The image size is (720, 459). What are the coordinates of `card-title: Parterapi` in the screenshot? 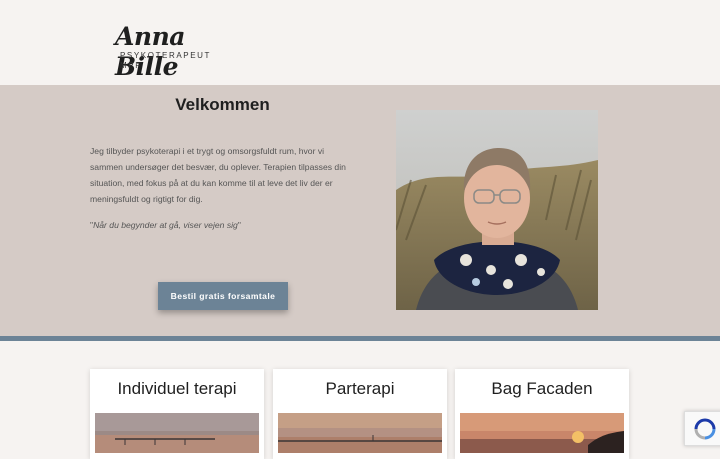 It's located at (360, 388).